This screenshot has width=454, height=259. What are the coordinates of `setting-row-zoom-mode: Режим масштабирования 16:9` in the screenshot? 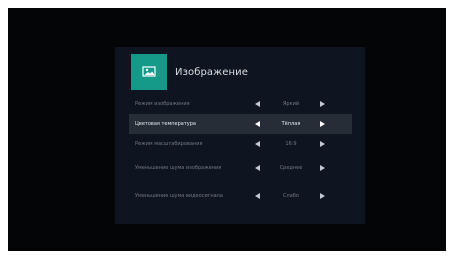 It's located at (240, 144).